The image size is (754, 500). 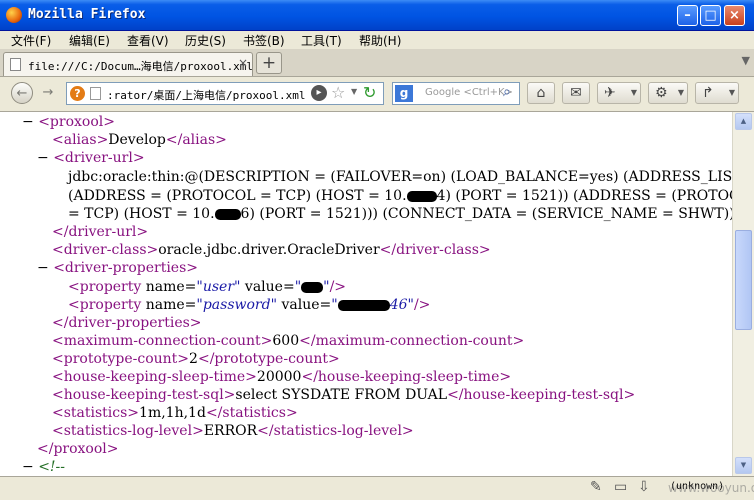 I want to click on addon-button: ✈ ▼, so click(x=619, y=93).